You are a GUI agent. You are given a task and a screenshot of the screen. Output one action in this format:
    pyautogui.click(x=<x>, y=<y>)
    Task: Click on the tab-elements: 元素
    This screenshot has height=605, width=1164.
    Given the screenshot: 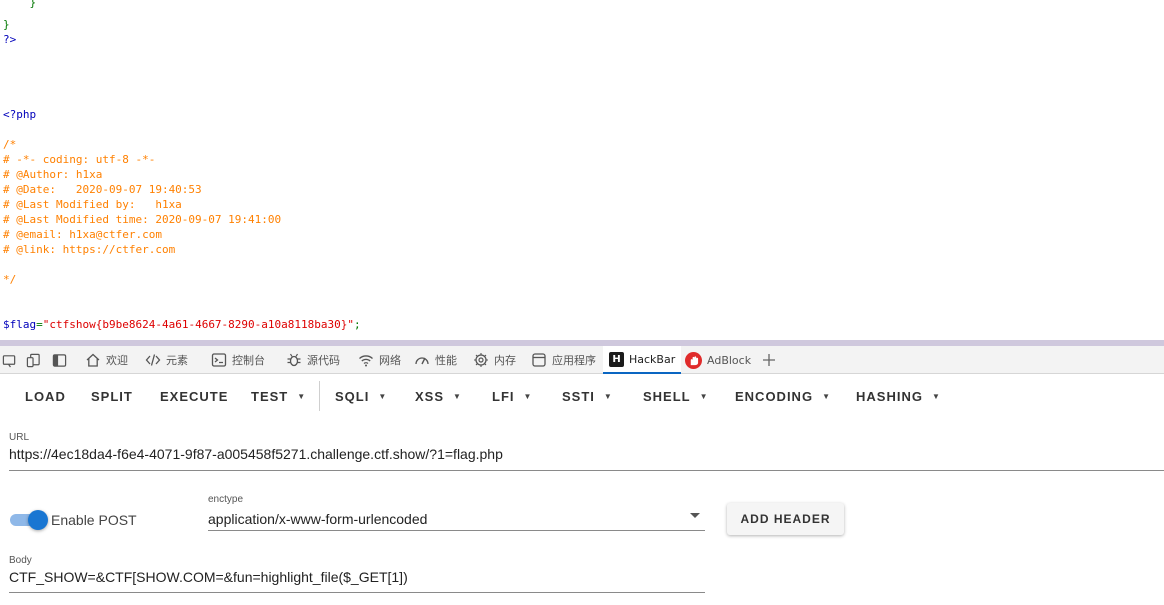 What is the action you would take?
    pyautogui.click(x=166, y=360)
    